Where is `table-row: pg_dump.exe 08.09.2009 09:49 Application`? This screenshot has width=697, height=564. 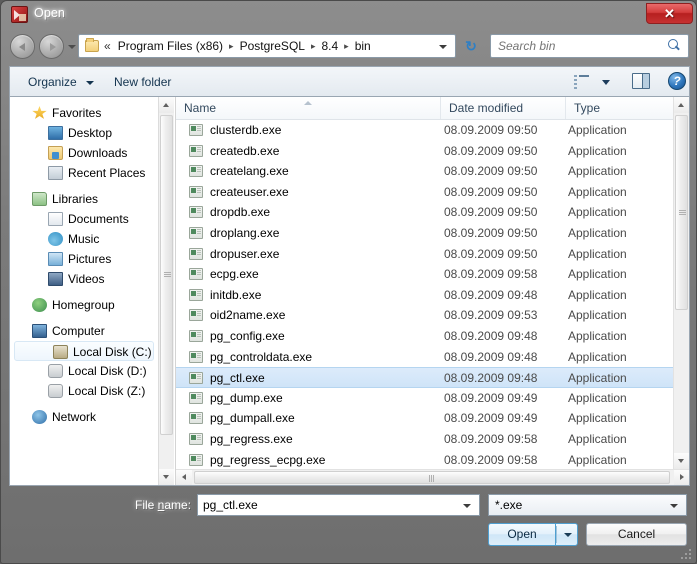 table-row: pg_dump.exe 08.09.2009 09:49 Application is located at coordinates (425, 398).